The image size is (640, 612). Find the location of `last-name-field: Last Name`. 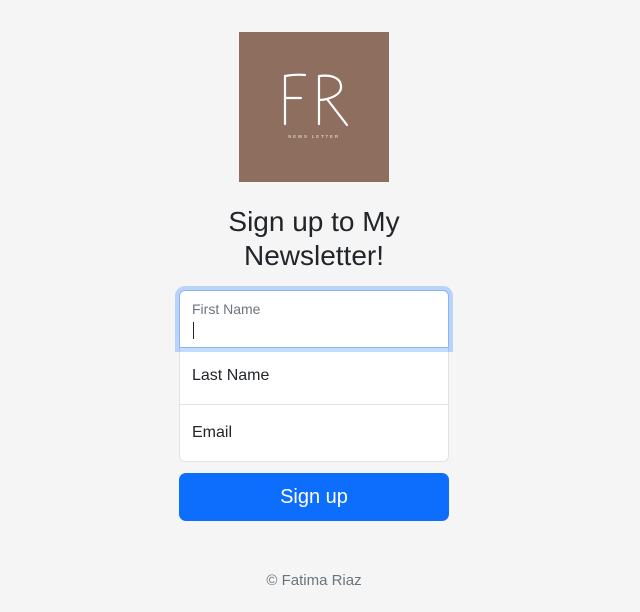

last-name-field: Last Name is located at coordinates (314, 376).